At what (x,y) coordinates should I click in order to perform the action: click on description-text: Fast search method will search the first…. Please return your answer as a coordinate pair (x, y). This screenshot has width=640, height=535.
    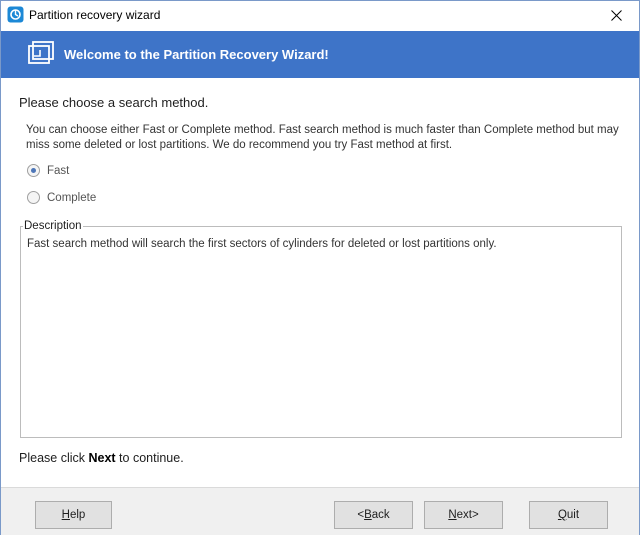
    Looking at the image, I should click on (262, 244).